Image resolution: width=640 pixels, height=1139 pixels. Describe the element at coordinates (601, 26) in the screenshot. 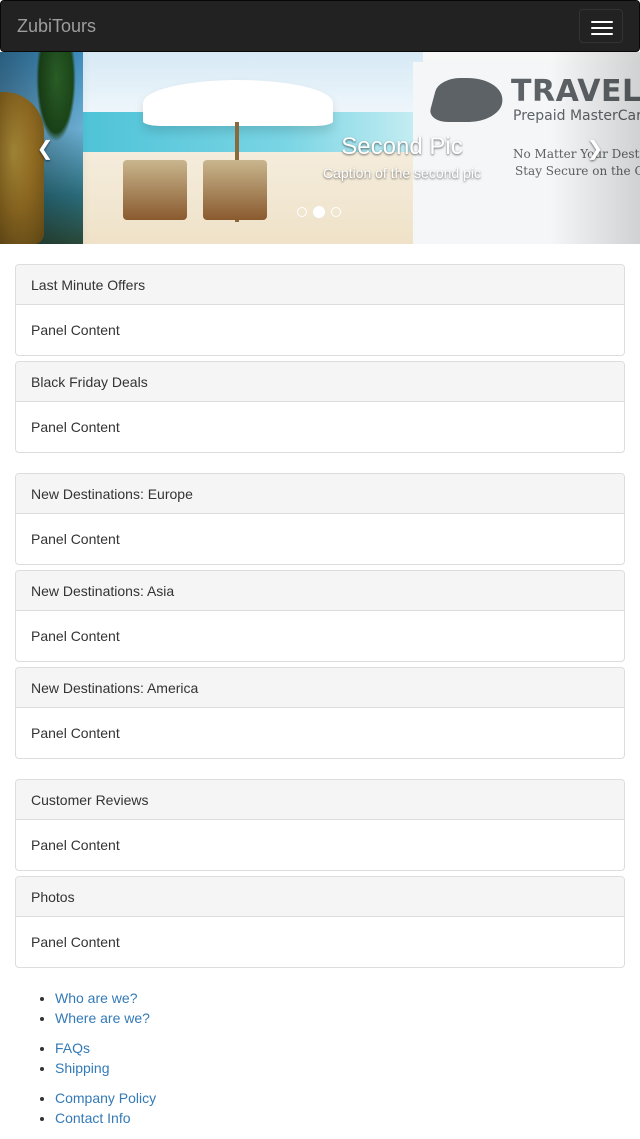

I see `navbar-toggle-button` at that location.